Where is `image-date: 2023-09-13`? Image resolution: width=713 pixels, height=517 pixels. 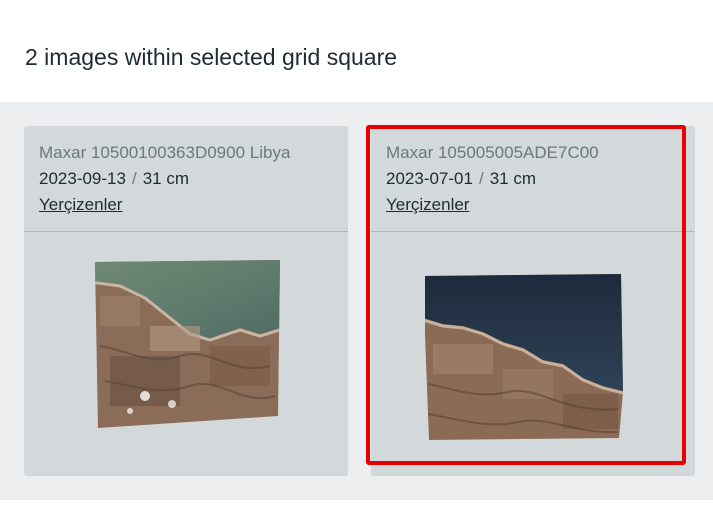
image-date: 2023-09-13 is located at coordinates (82, 178).